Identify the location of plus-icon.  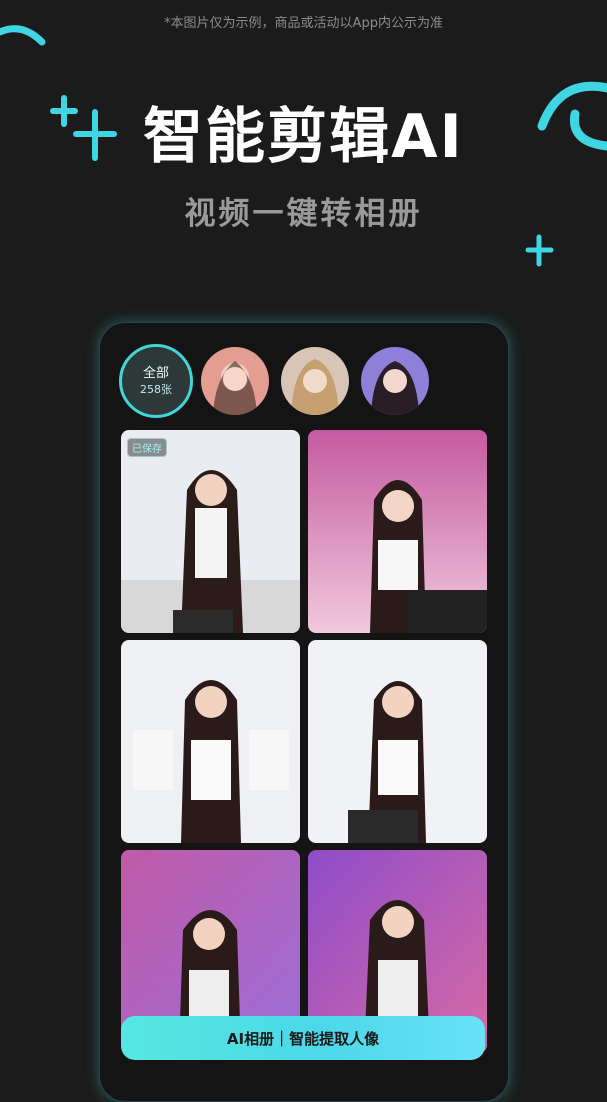
(539, 250).